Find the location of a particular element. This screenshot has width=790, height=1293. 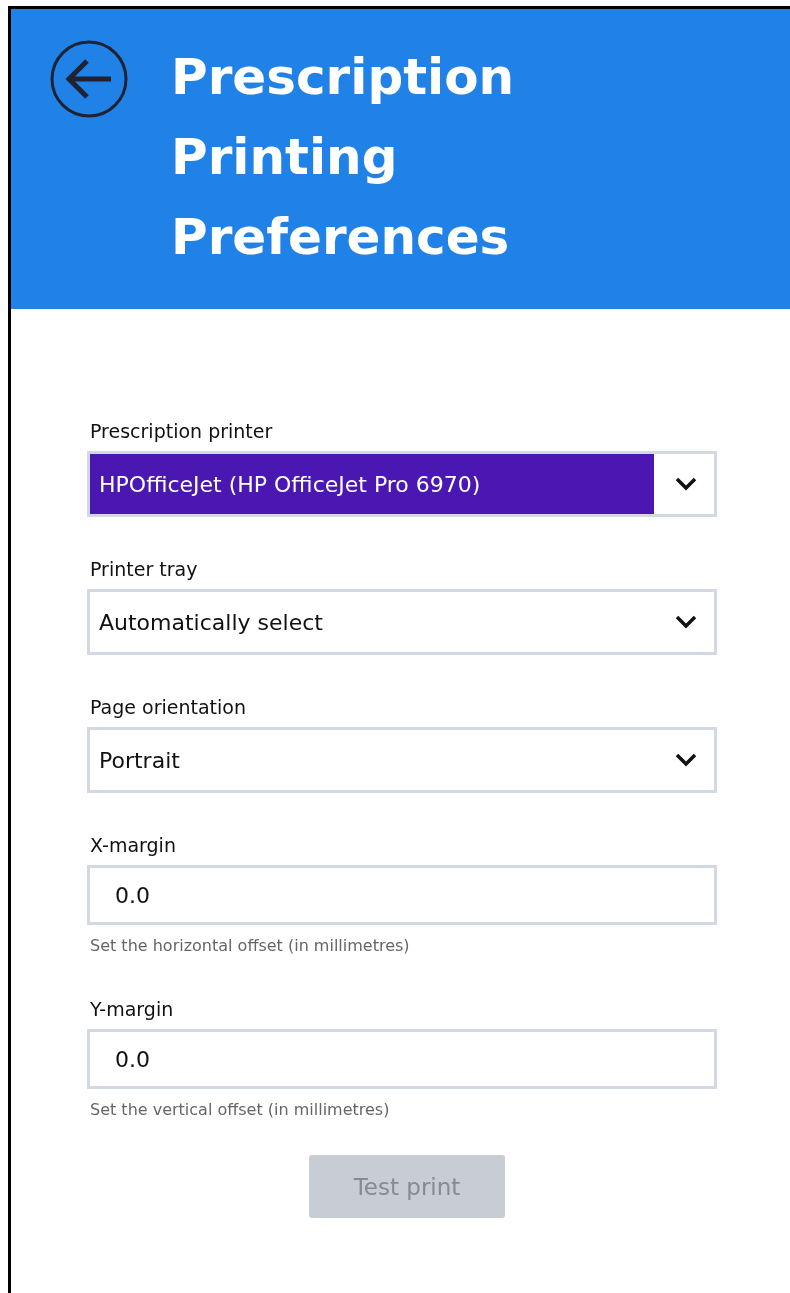

dropdown-value: Portrait is located at coordinates (139, 760).